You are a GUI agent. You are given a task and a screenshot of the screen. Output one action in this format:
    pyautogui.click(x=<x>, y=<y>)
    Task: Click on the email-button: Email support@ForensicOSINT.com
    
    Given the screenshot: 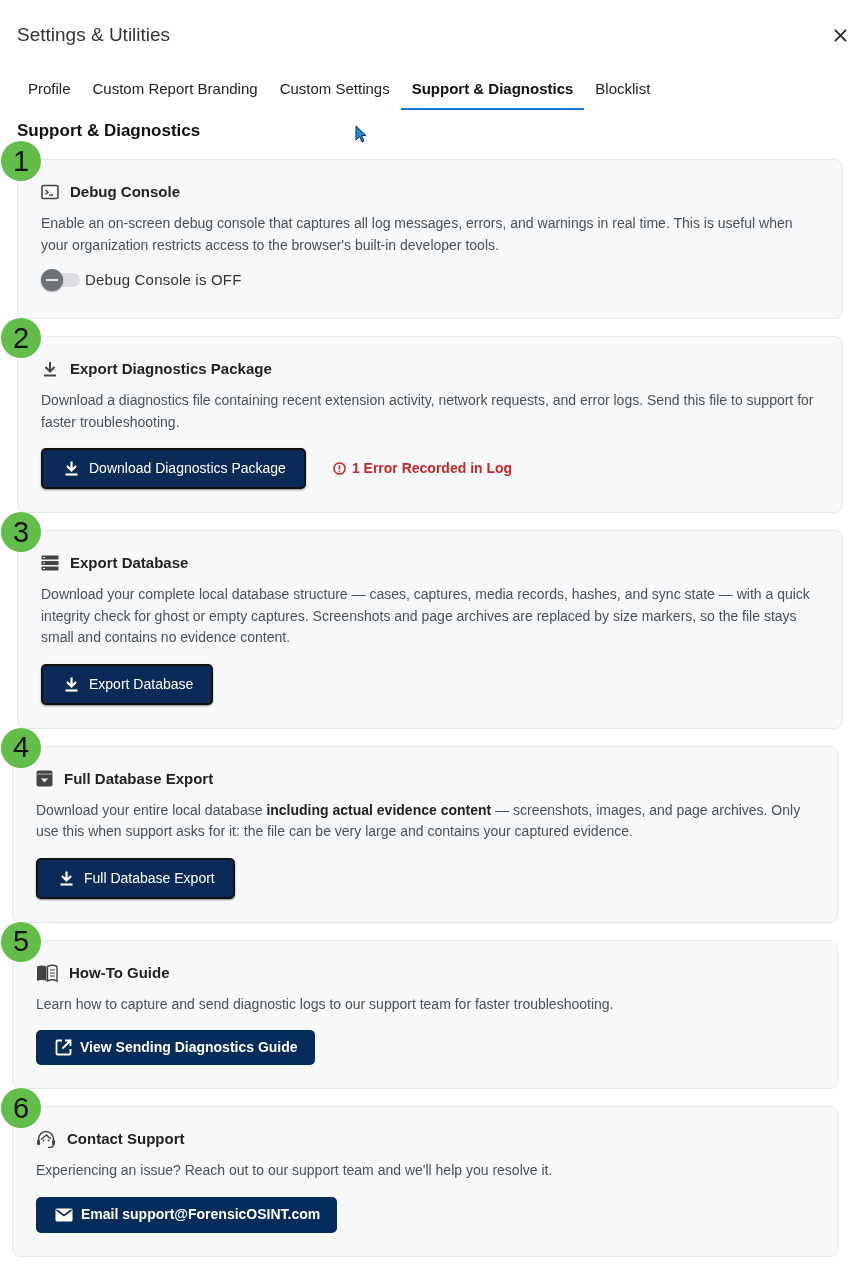 What is the action you would take?
    pyautogui.click(x=187, y=1214)
    